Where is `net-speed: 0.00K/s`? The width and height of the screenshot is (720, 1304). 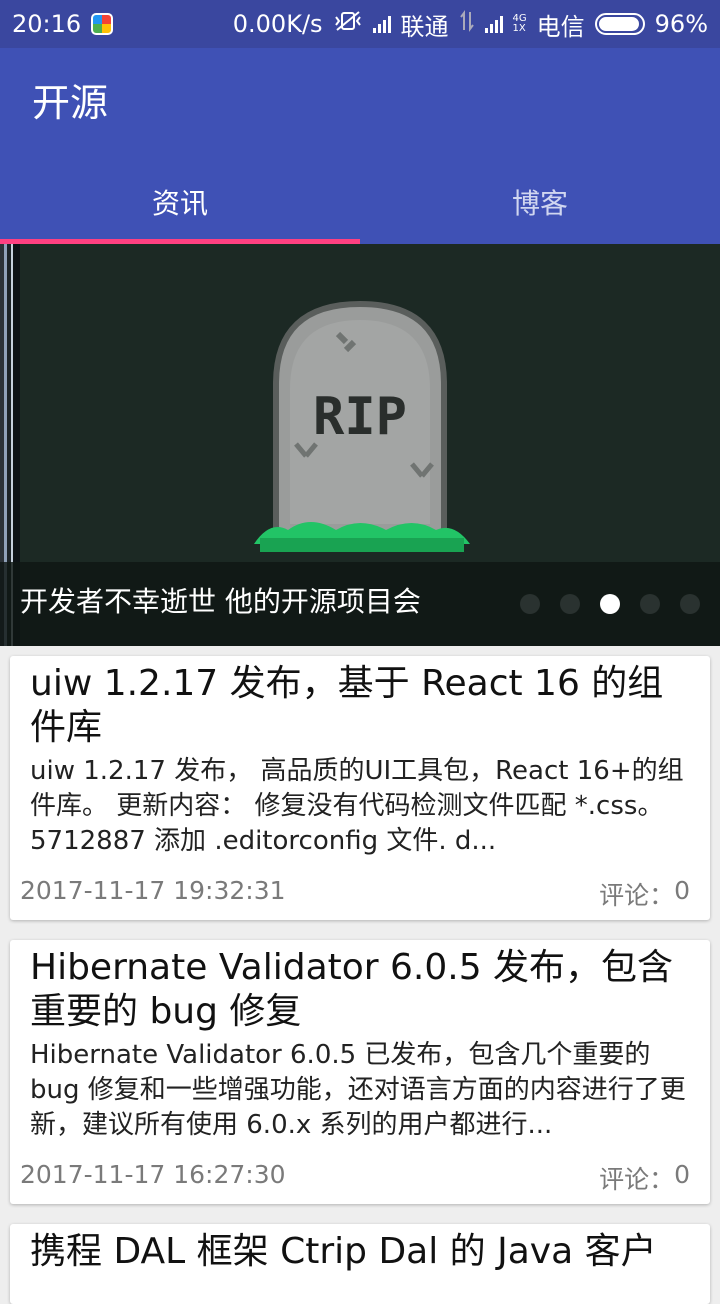
net-speed: 0.00K/s is located at coordinates (277, 24).